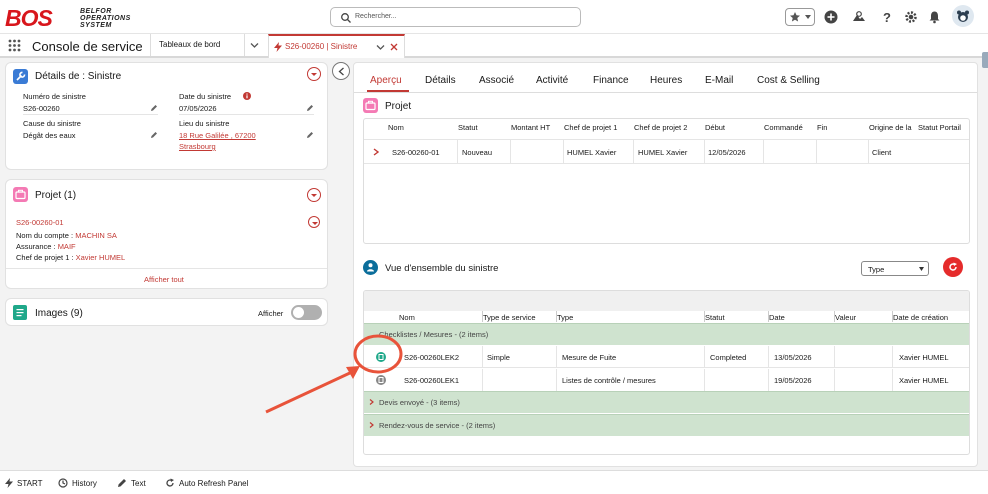  Describe the element at coordinates (887, 17) in the screenshot. I see `help-button: ?` at that location.